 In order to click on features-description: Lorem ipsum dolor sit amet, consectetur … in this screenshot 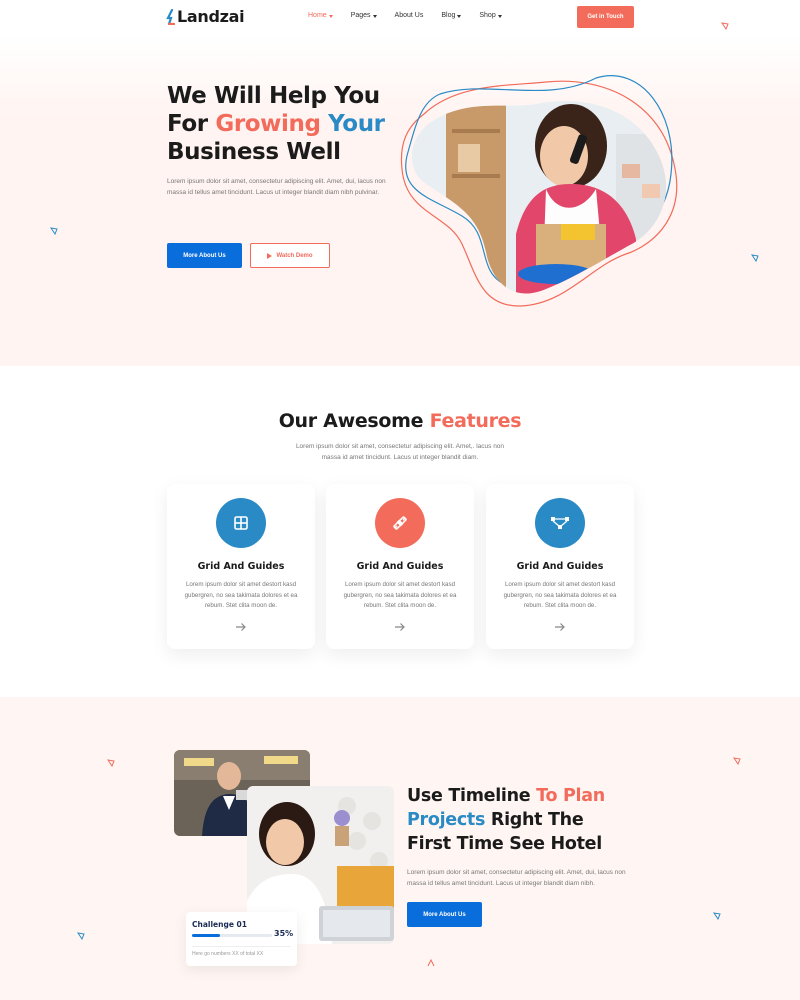, I will do `click(400, 452)`.